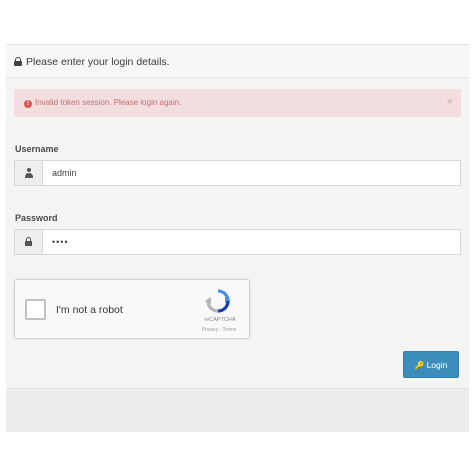 Image resolution: width=474 pixels, height=474 pixels. What do you see at coordinates (98, 62) in the screenshot?
I see `panel-title-text: Please enter your login details.` at bounding box center [98, 62].